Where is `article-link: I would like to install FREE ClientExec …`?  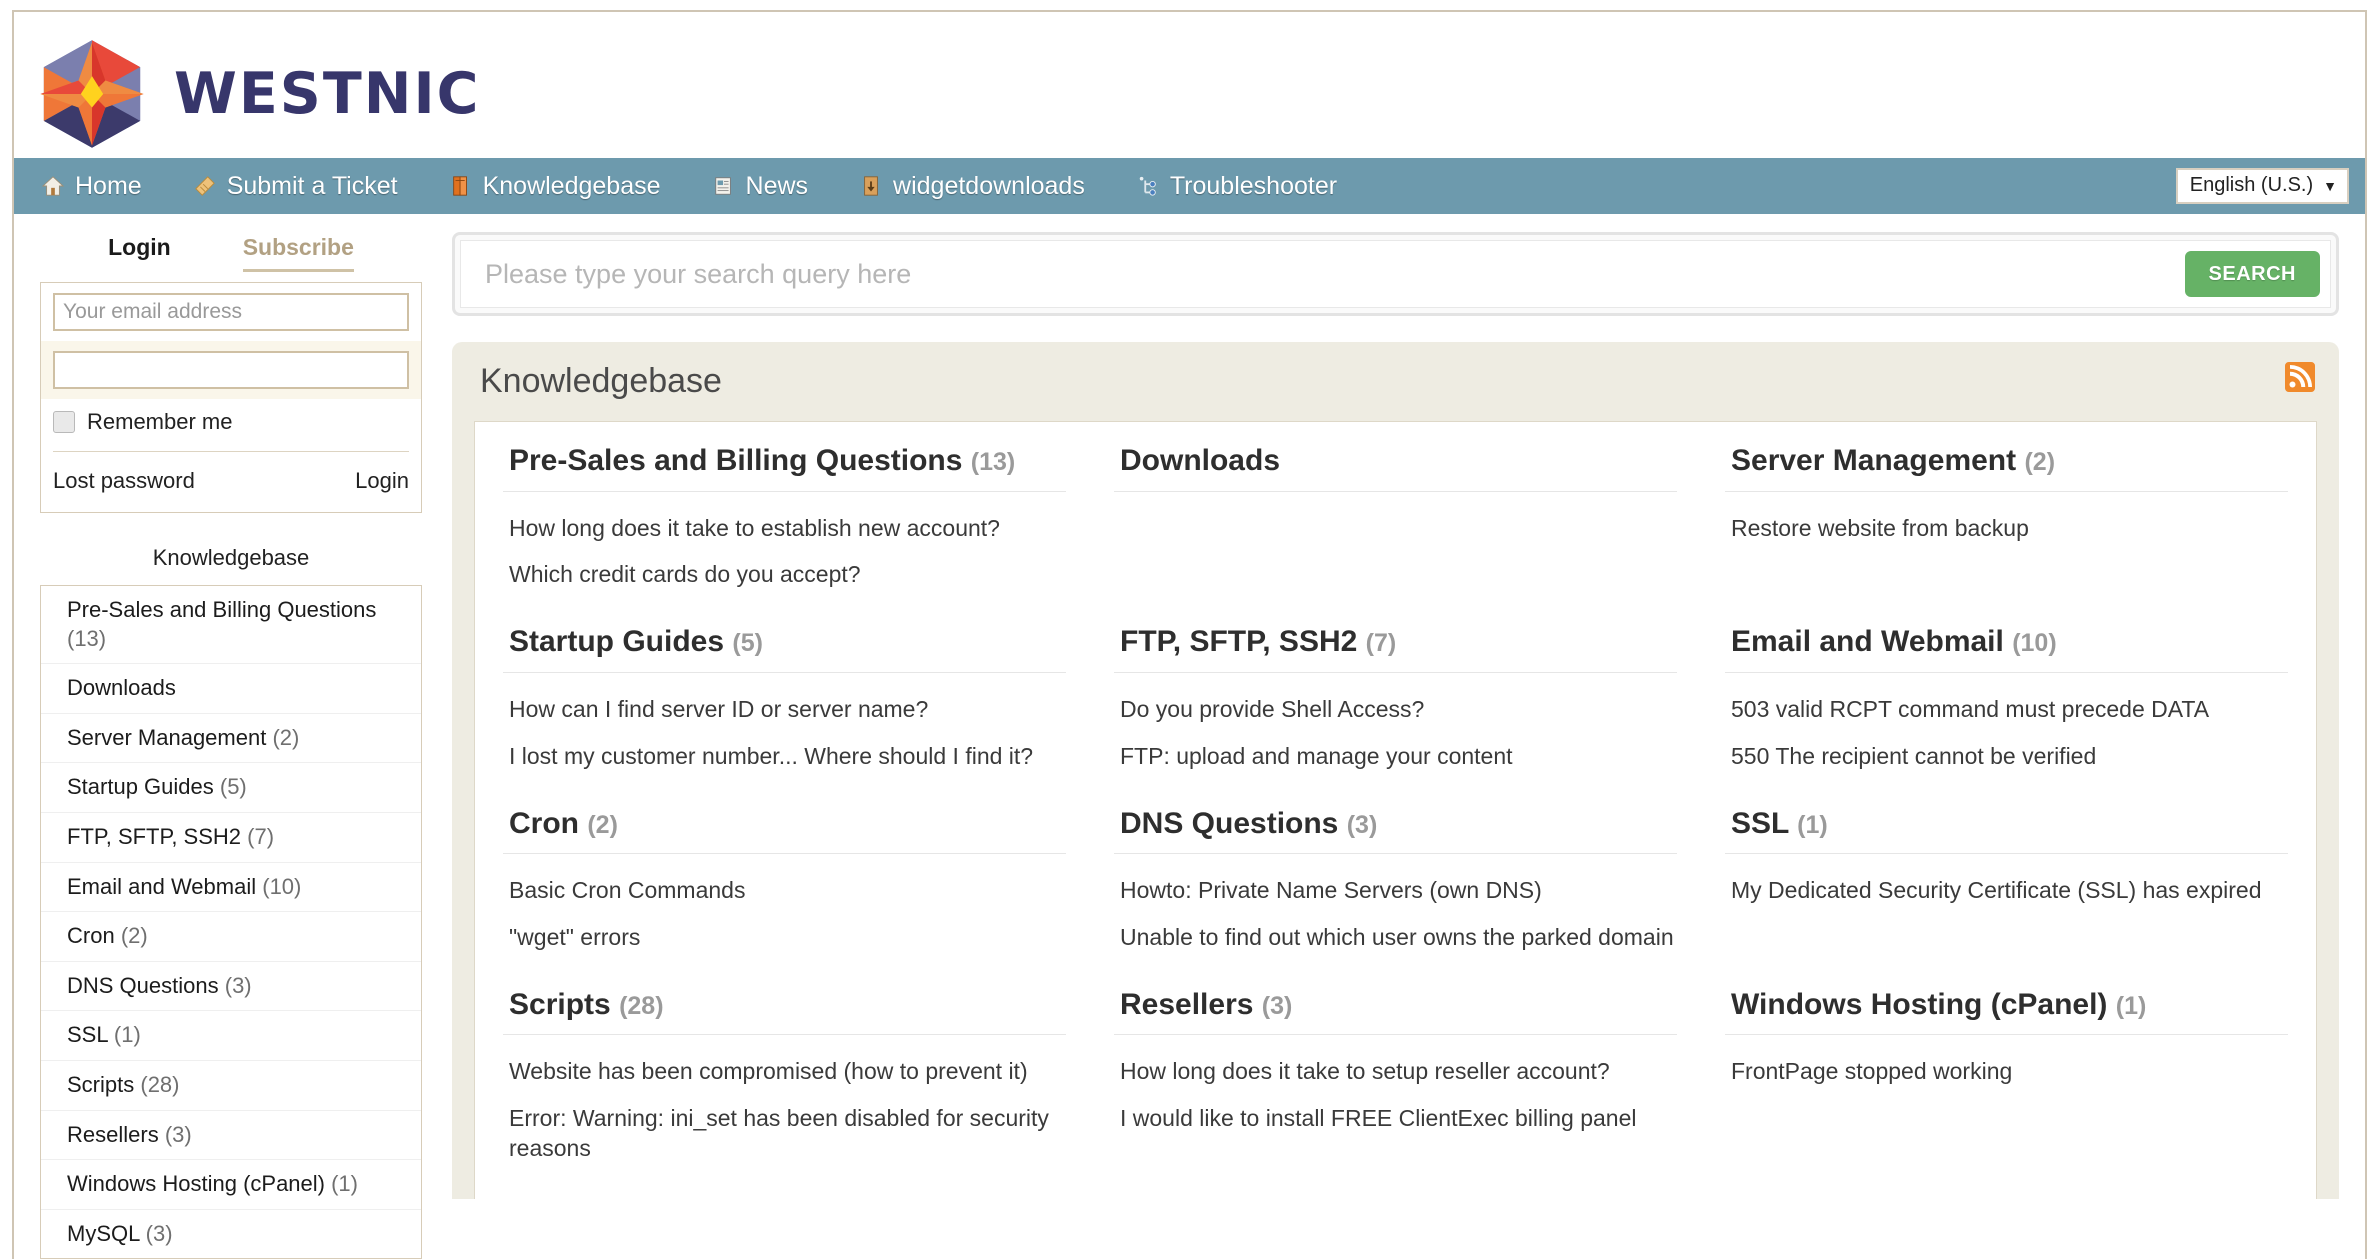 article-link: I would like to install FREE ClientExec … is located at coordinates (1398, 1119).